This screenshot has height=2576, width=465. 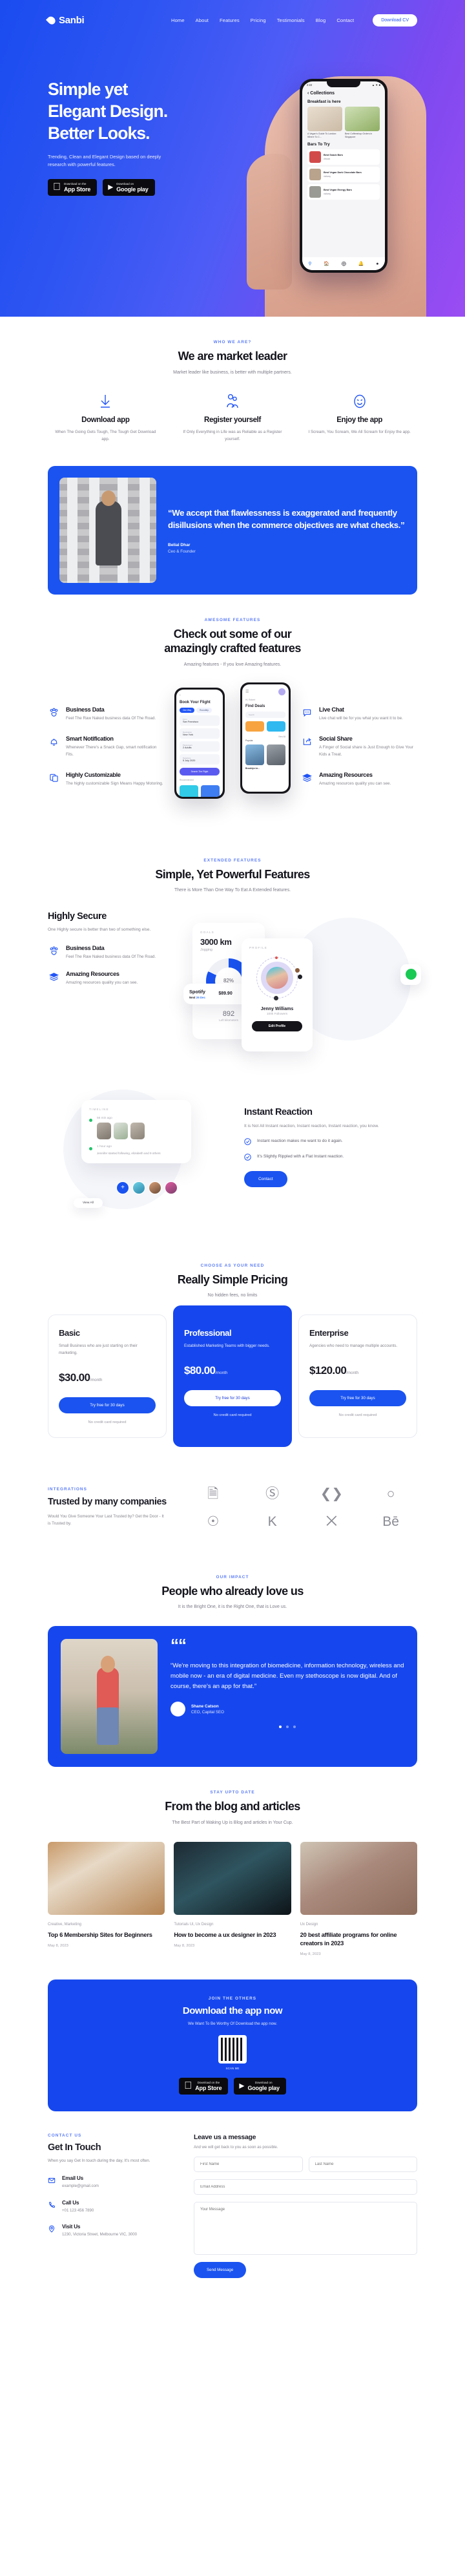 What do you see at coordinates (343, 175) in the screenshot?
I see `list-item: Best Vegan Dark Chocolate Bars nisfamy` at bounding box center [343, 175].